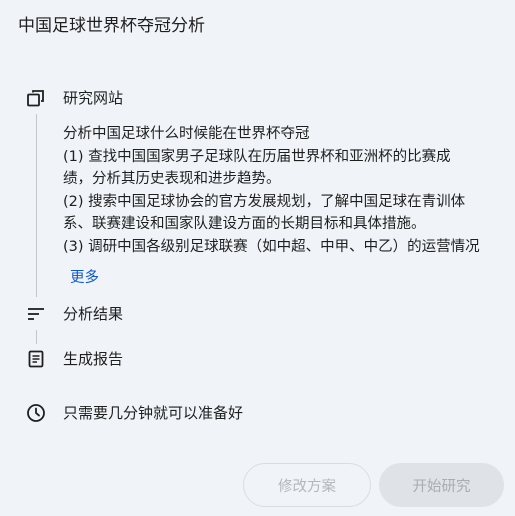  I want to click on clock-icon, so click(36, 413).